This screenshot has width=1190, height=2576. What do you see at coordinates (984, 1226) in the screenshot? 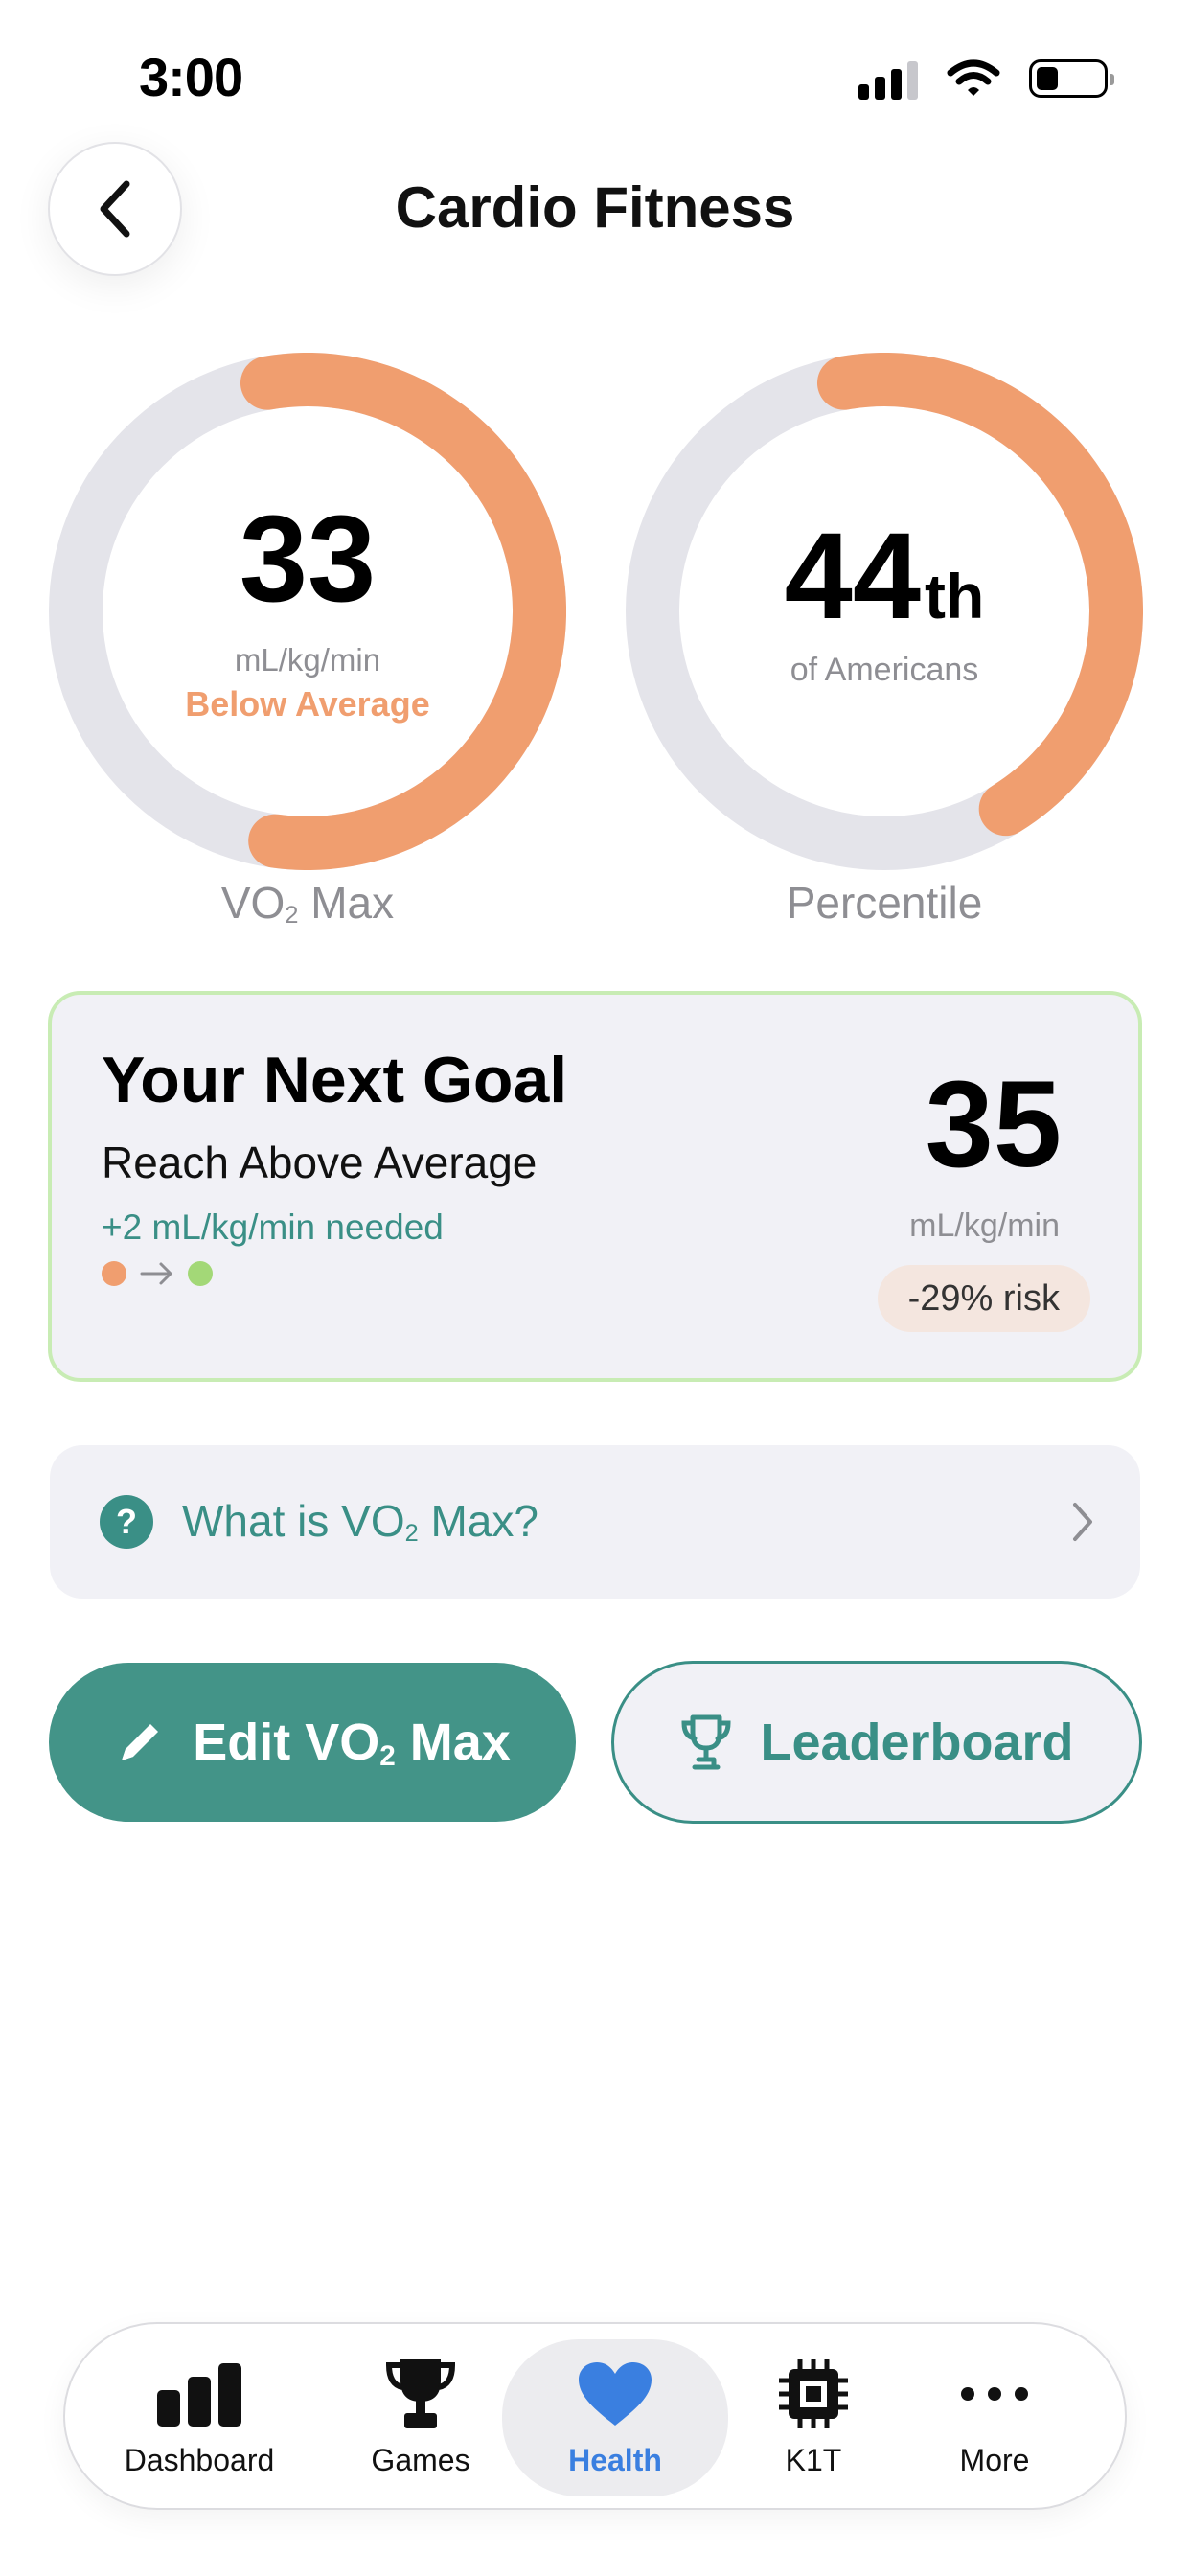
I see `goal-unit: mL/kg/min` at bounding box center [984, 1226].